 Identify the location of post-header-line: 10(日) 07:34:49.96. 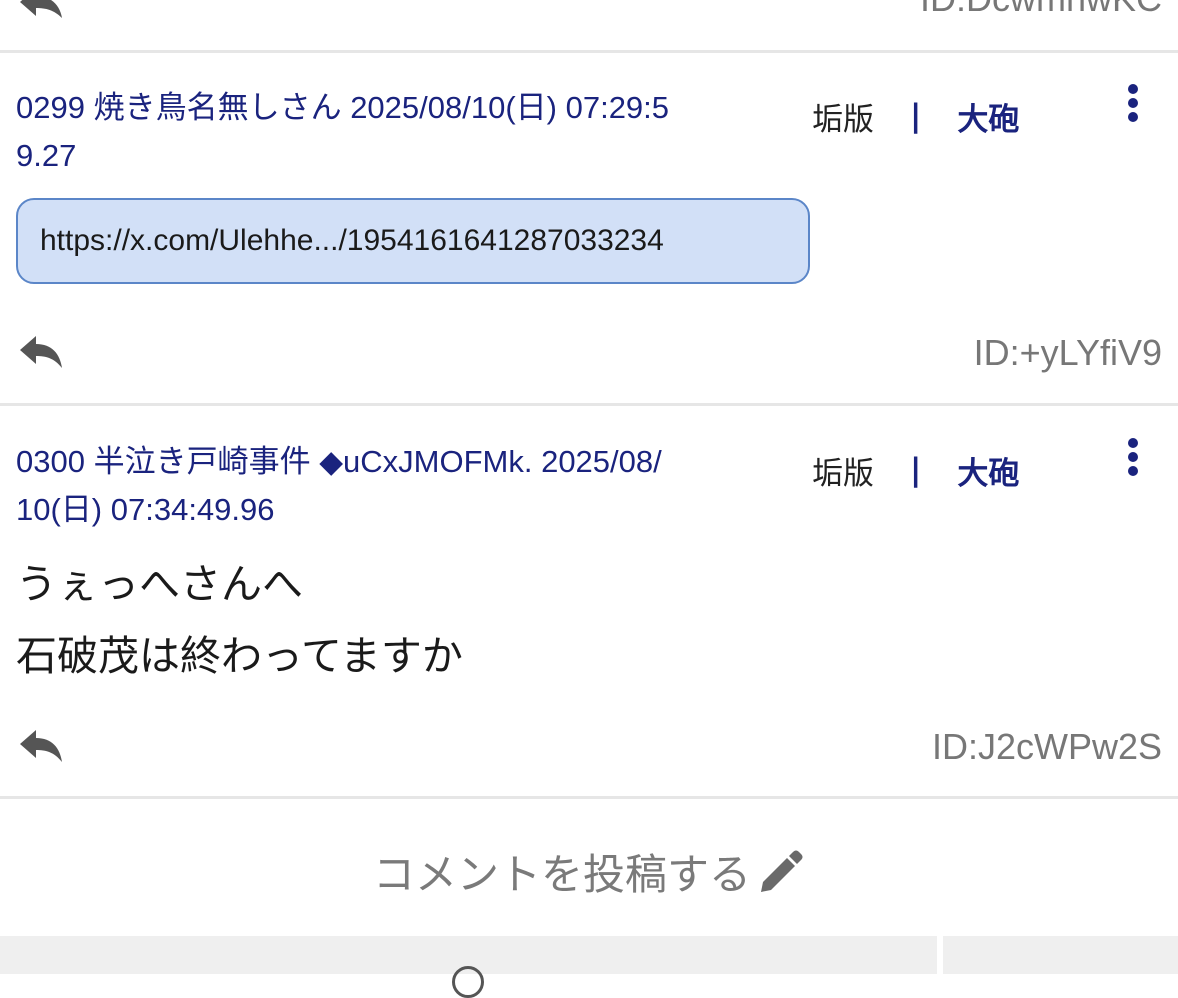
(145, 509).